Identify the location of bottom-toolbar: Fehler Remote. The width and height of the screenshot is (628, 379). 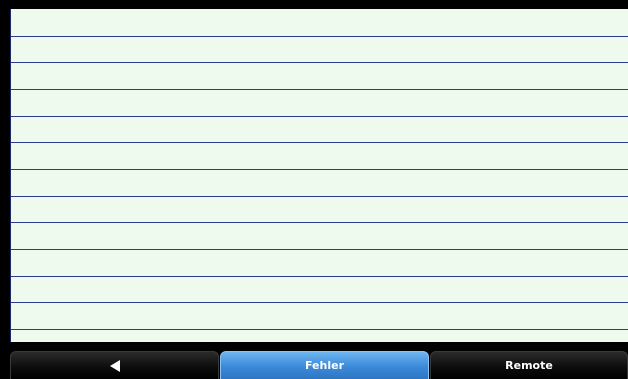
(319, 365).